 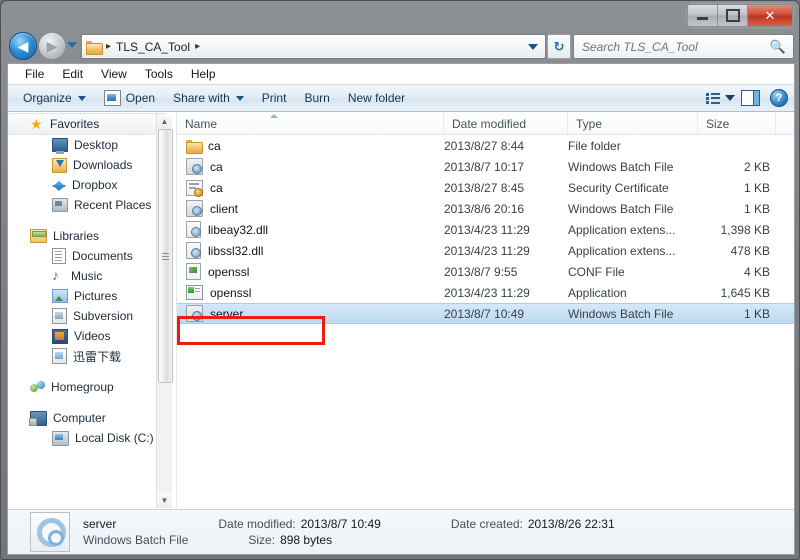 I want to click on menu-view: View, so click(x=114, y=74).